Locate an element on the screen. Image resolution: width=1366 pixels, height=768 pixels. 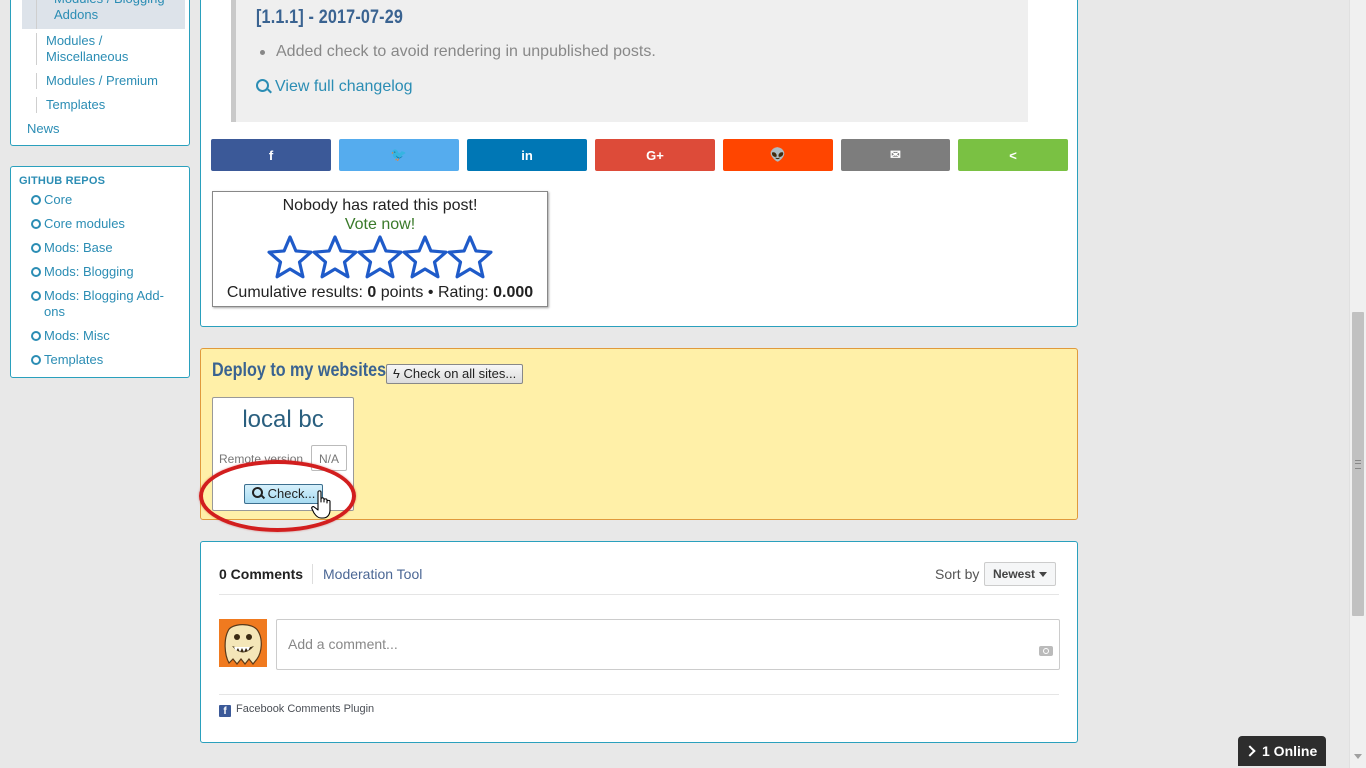
share-button-share: < is located at coordinates (1013, 155).